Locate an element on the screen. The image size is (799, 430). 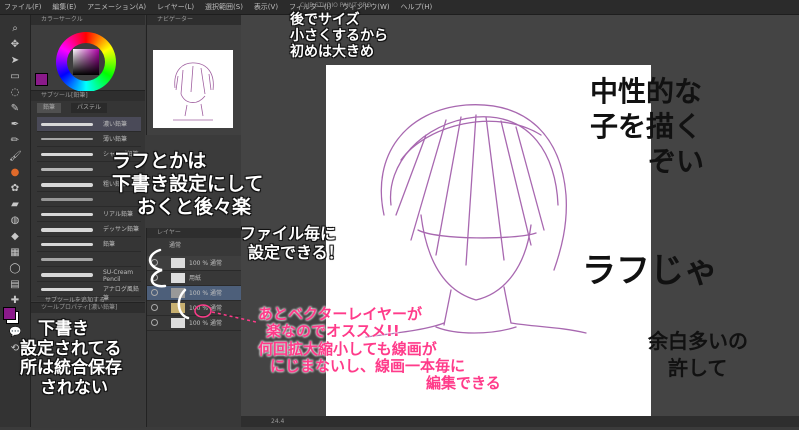
annotation-arrows is located at coordinates (202, 285).